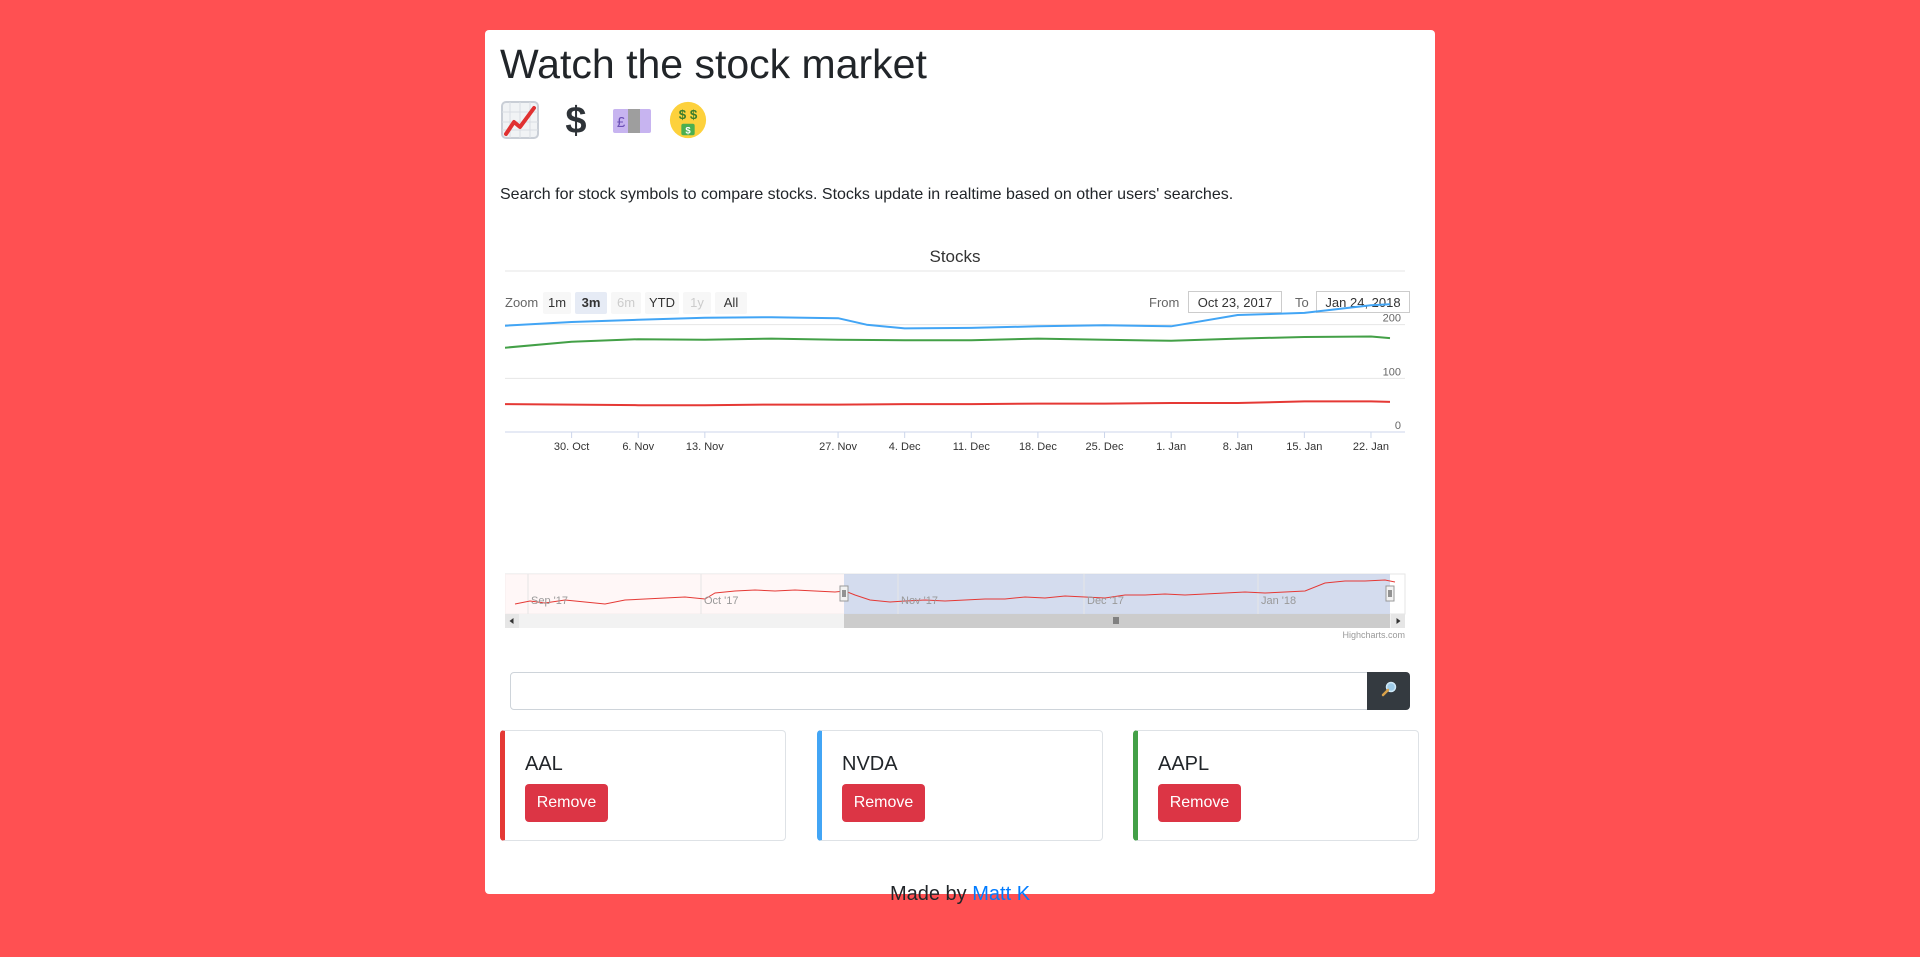 The height and width of the screenshot is (957, 1920). I want to click on stock-symbol: AAPL, so click(1184, 764).